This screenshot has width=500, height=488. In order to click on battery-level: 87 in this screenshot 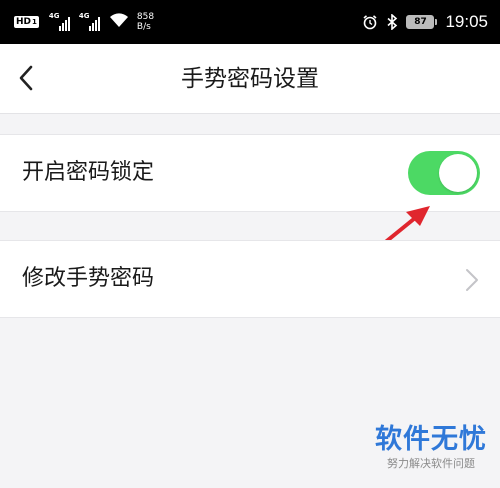, I will do `click(420, 22)`.